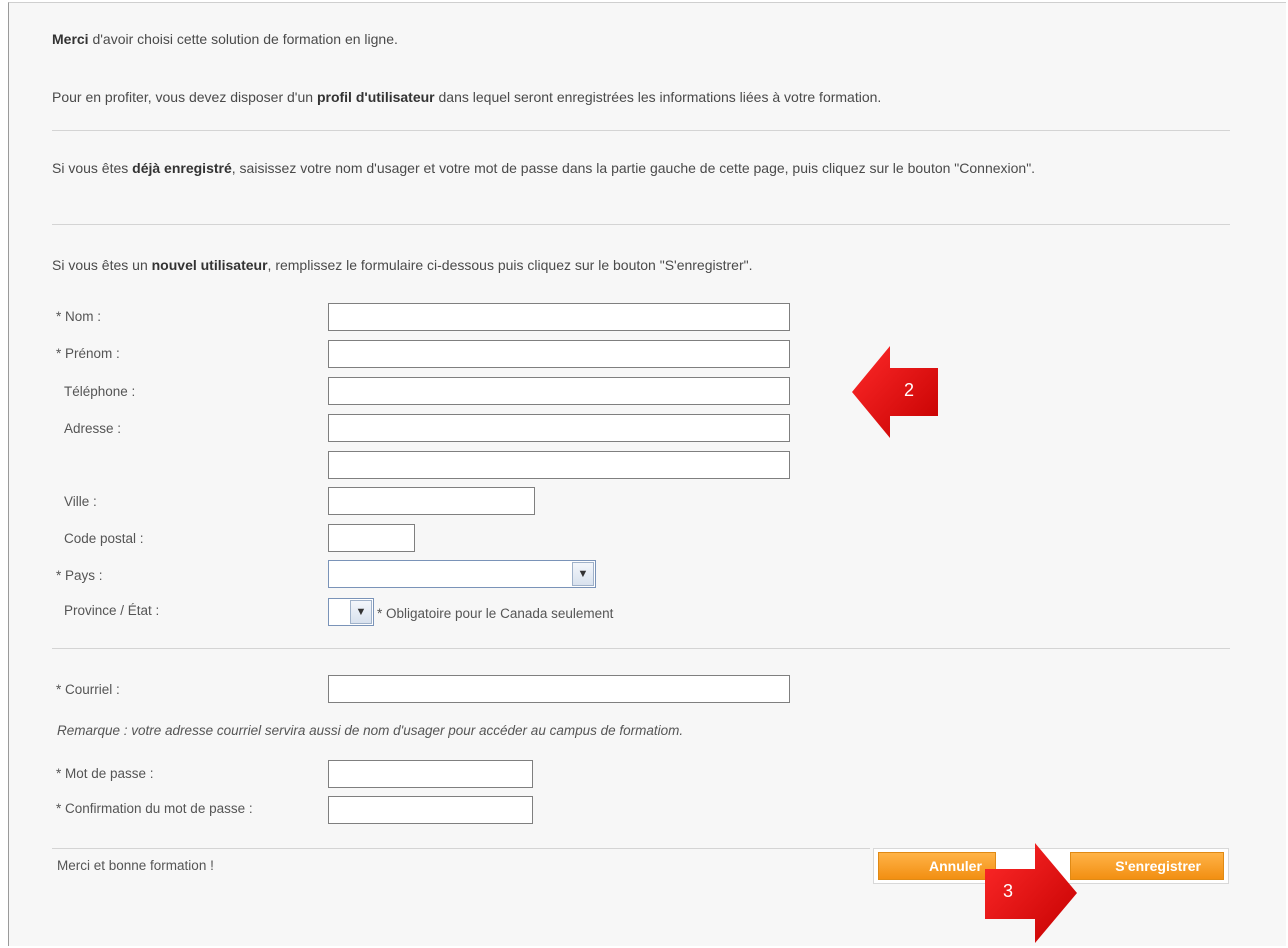 This screenshot has width=1288, height=948. I want to click on mot-de-passe-label: * Mot de passe :, so click(105, 773).